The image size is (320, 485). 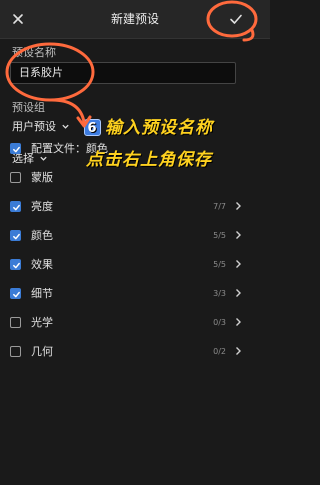 What do you see at coordinates (219, 293) in the screenshot?
I see `option-count: 3/3` at bounding box center [219, 293].